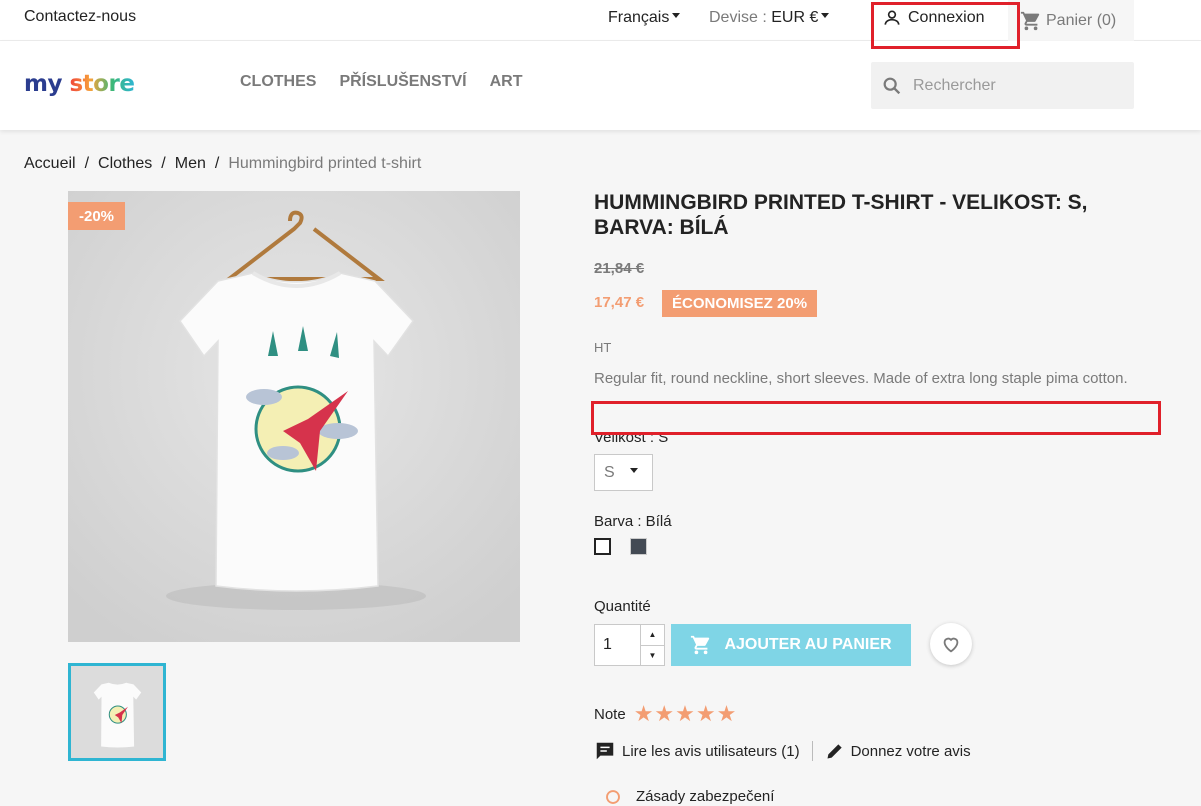 Image resolution: width=1201 pixels, height=806 pixels. Describe the element at coordinates (278, 82) in the screenshot. I see `nav-item-clothes: CLOTHES` at that location.